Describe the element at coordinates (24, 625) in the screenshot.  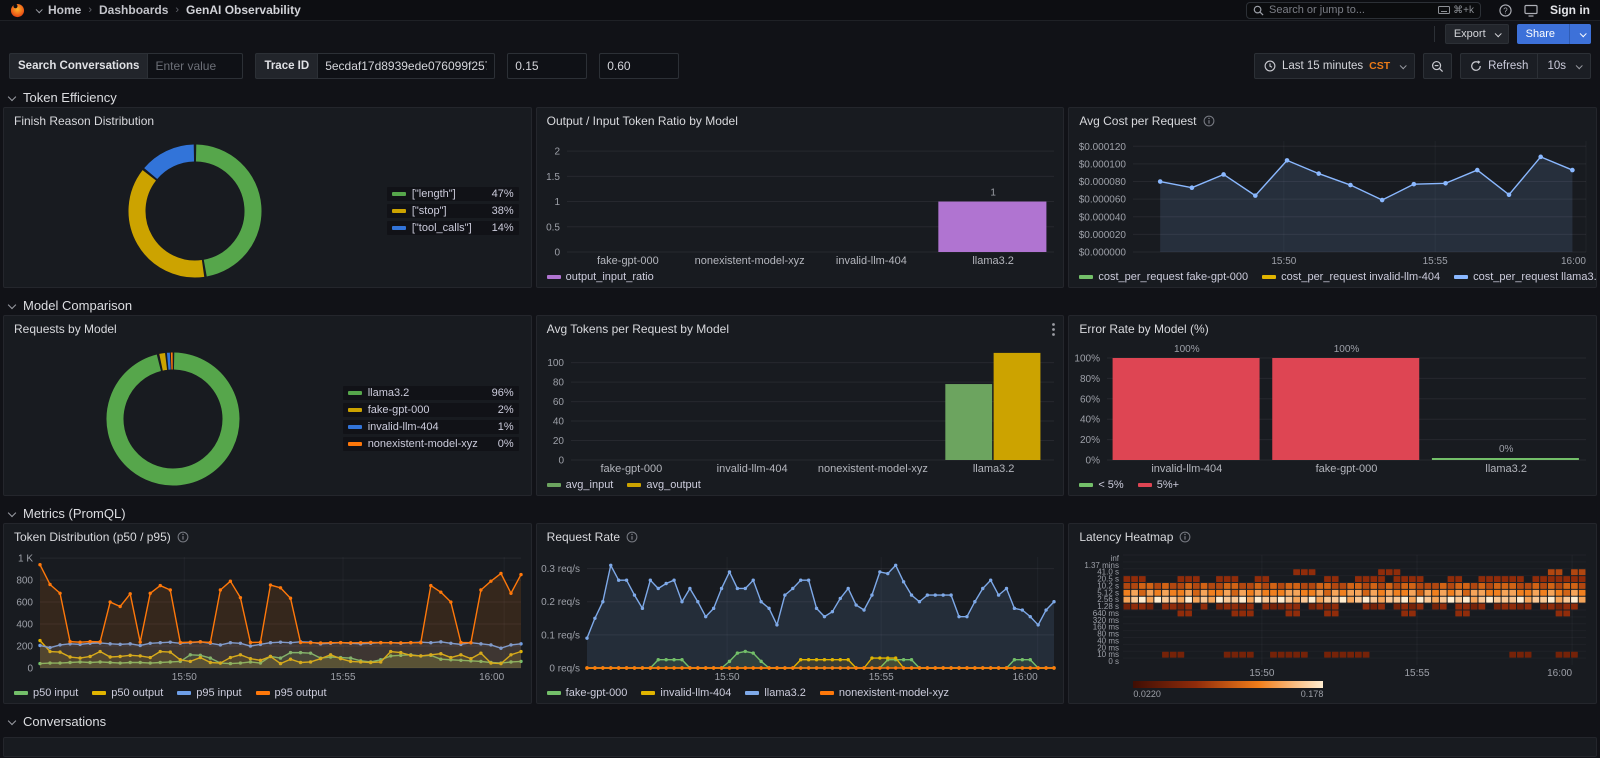
I see `svg-text: 400` at that location.